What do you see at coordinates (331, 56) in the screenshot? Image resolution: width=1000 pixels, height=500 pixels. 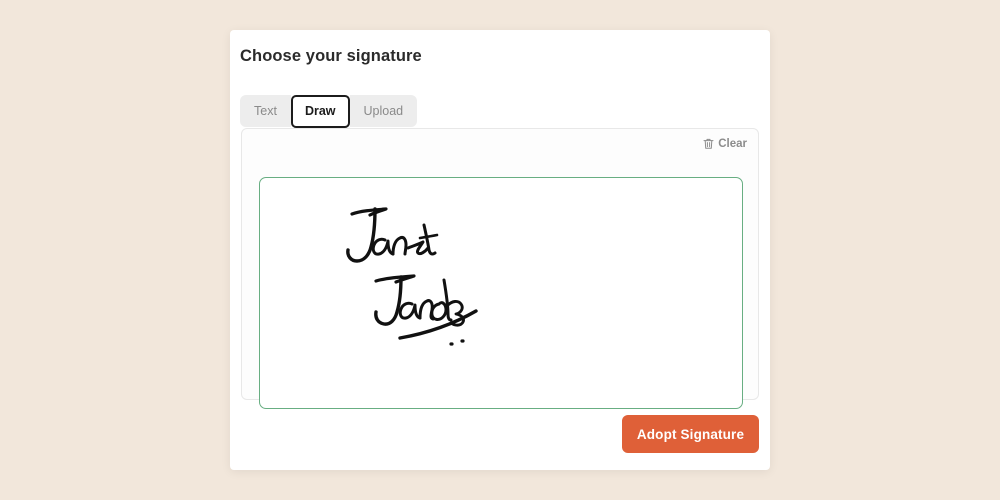 I see `page-title: Choose your signature` at bounding box center [331, 56].